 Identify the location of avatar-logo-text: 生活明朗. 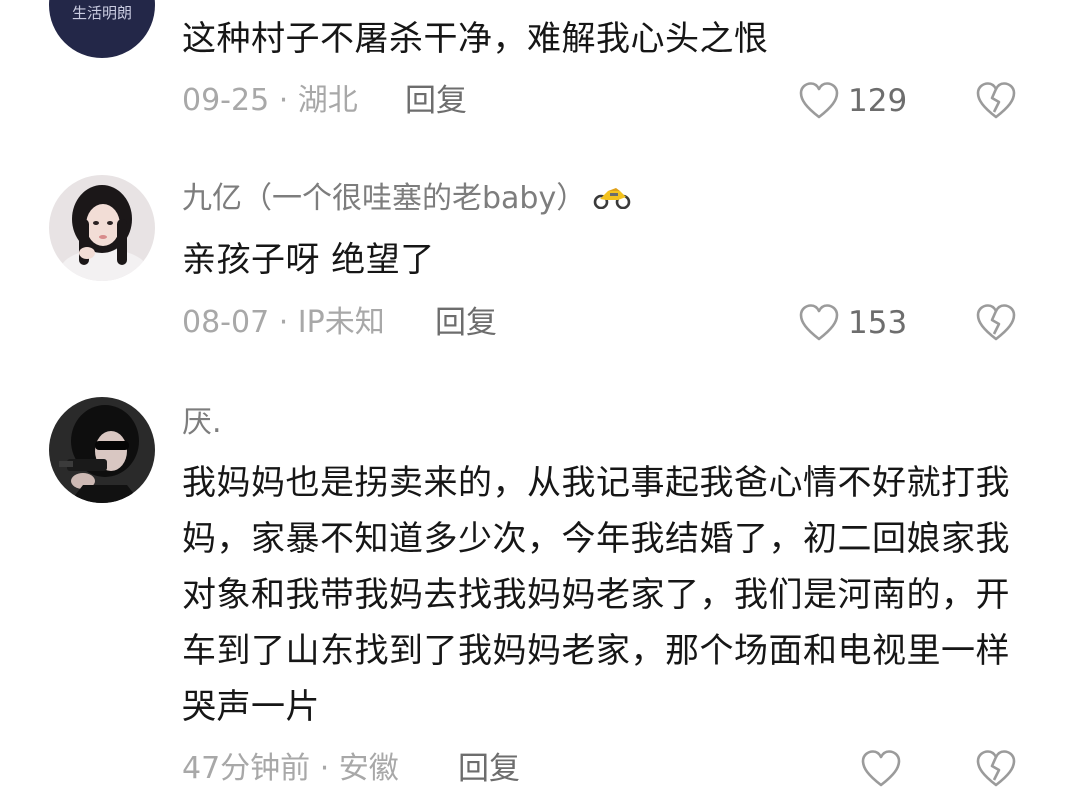
(102, 13).